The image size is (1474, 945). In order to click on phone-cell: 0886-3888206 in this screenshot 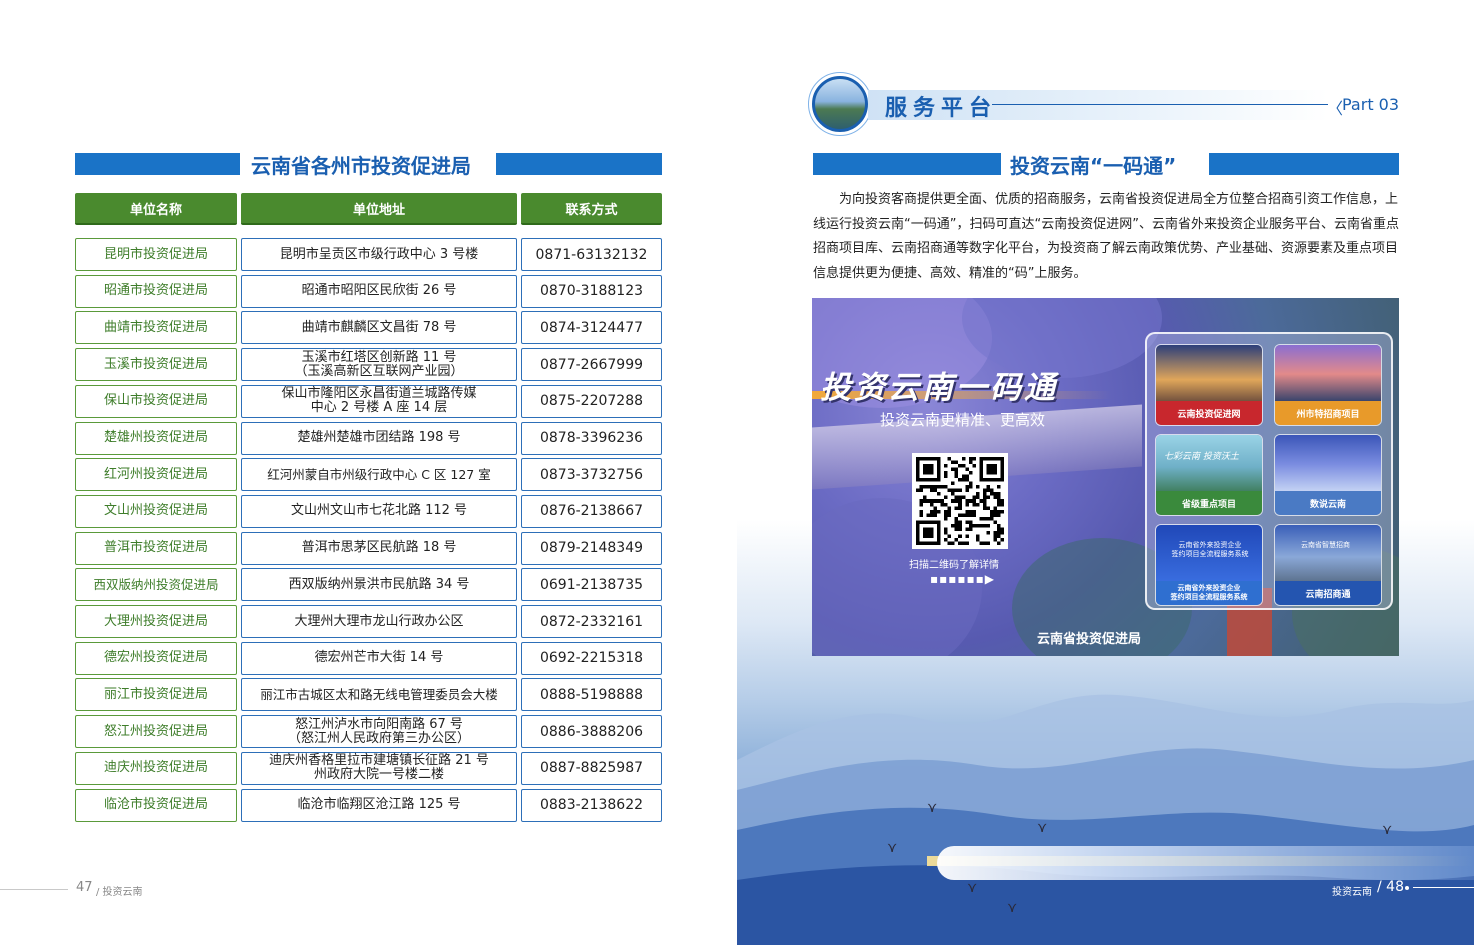, I will do `click(591, 732)`.